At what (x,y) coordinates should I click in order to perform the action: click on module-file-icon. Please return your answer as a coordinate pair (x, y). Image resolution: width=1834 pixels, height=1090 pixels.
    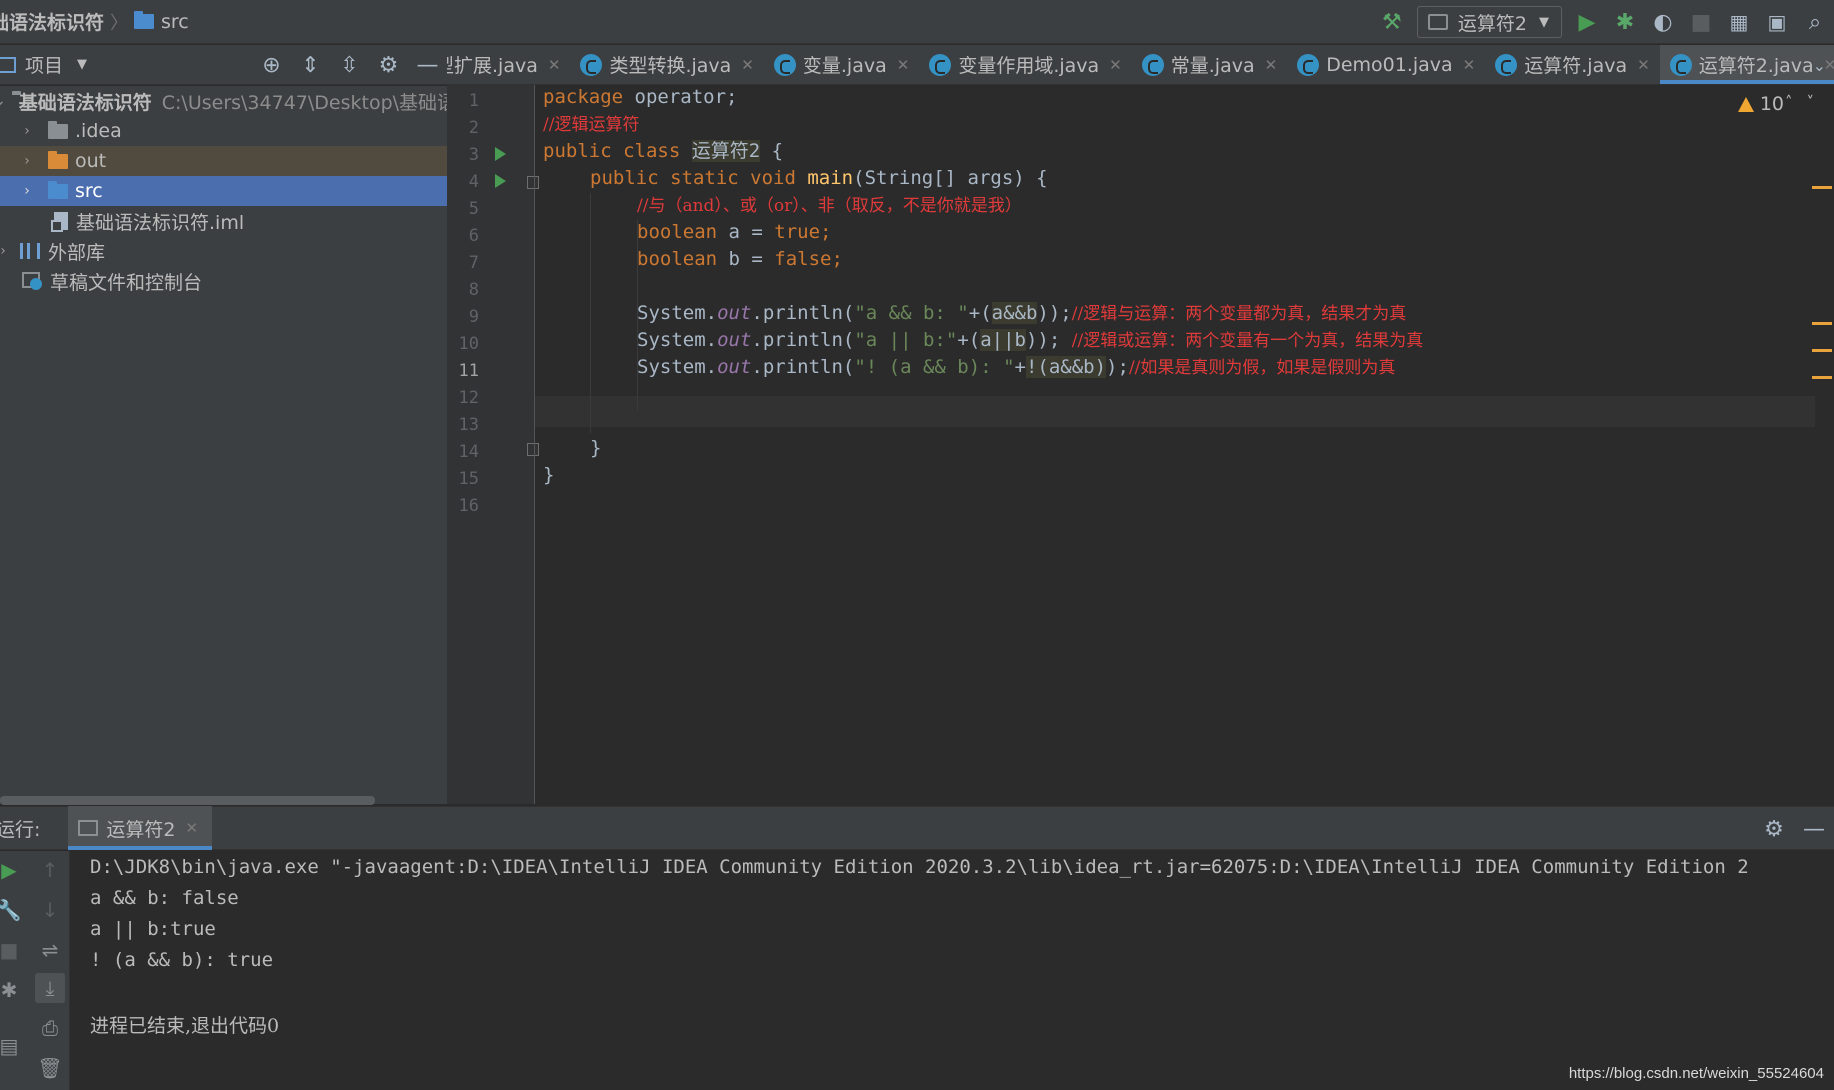
    Looking at the image, I should click on (59, 222).